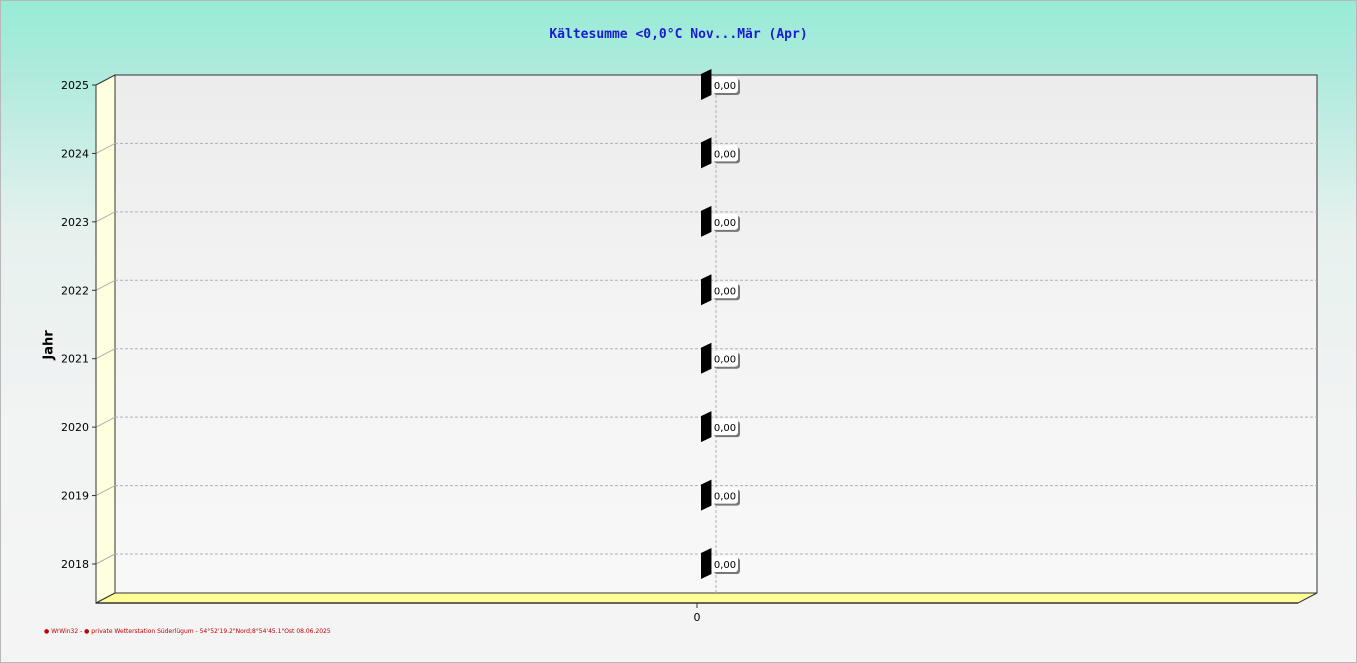 The image size is (1357, 663). I want to click on y-tick-label: 2018, so click(75, 564).